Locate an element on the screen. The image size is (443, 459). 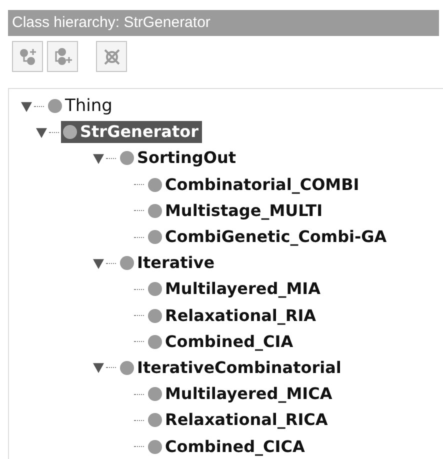
class-node: Iterative is located at coordinates (168, 263).